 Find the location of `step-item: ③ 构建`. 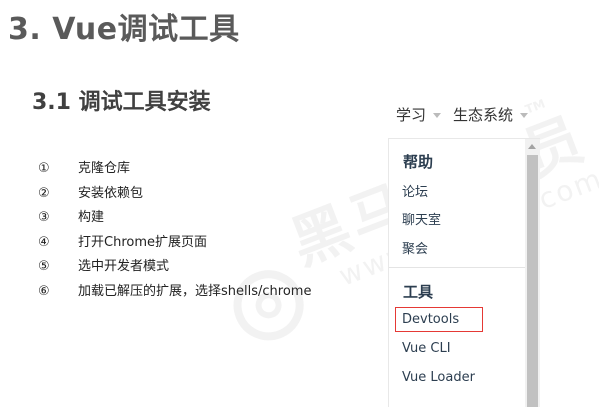

step-item: ③ 构建 is located at coordinates (174, 218).